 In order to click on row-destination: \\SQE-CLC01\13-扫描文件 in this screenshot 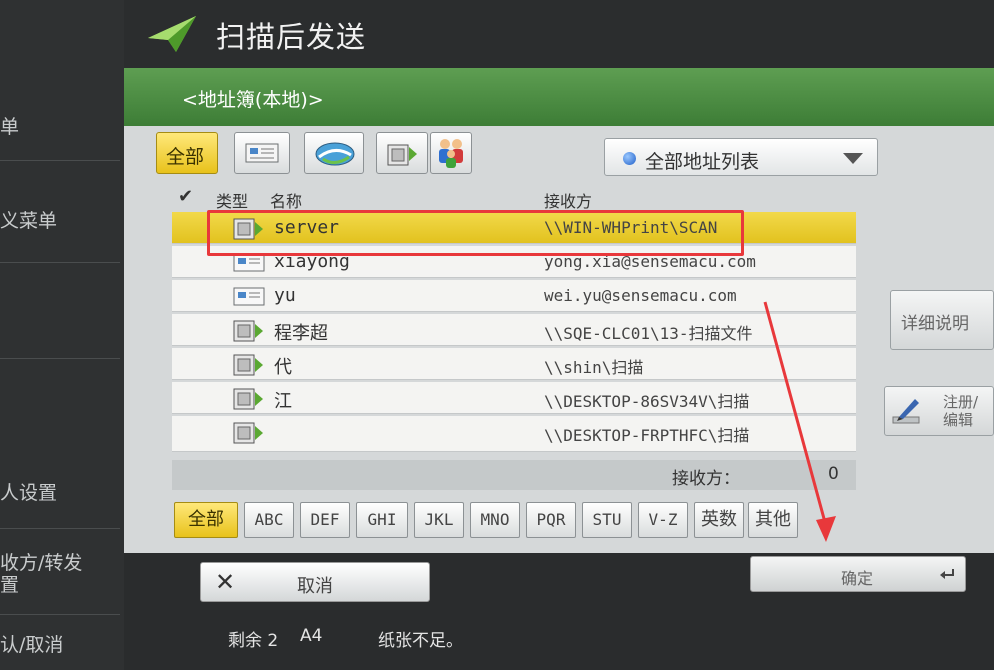, I will do `click(648, 333)`.